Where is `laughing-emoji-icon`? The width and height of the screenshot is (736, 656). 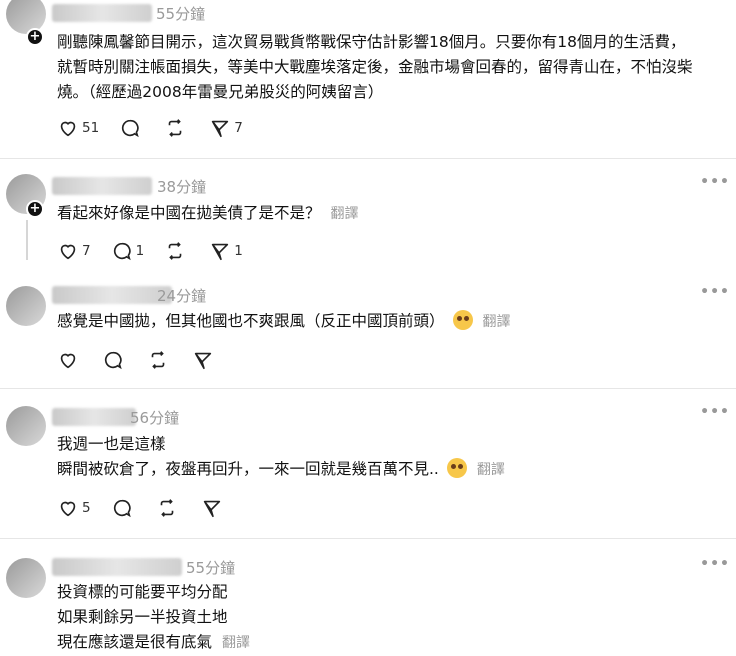 laughing-emoji-icon is located at coordinates (462, 320).